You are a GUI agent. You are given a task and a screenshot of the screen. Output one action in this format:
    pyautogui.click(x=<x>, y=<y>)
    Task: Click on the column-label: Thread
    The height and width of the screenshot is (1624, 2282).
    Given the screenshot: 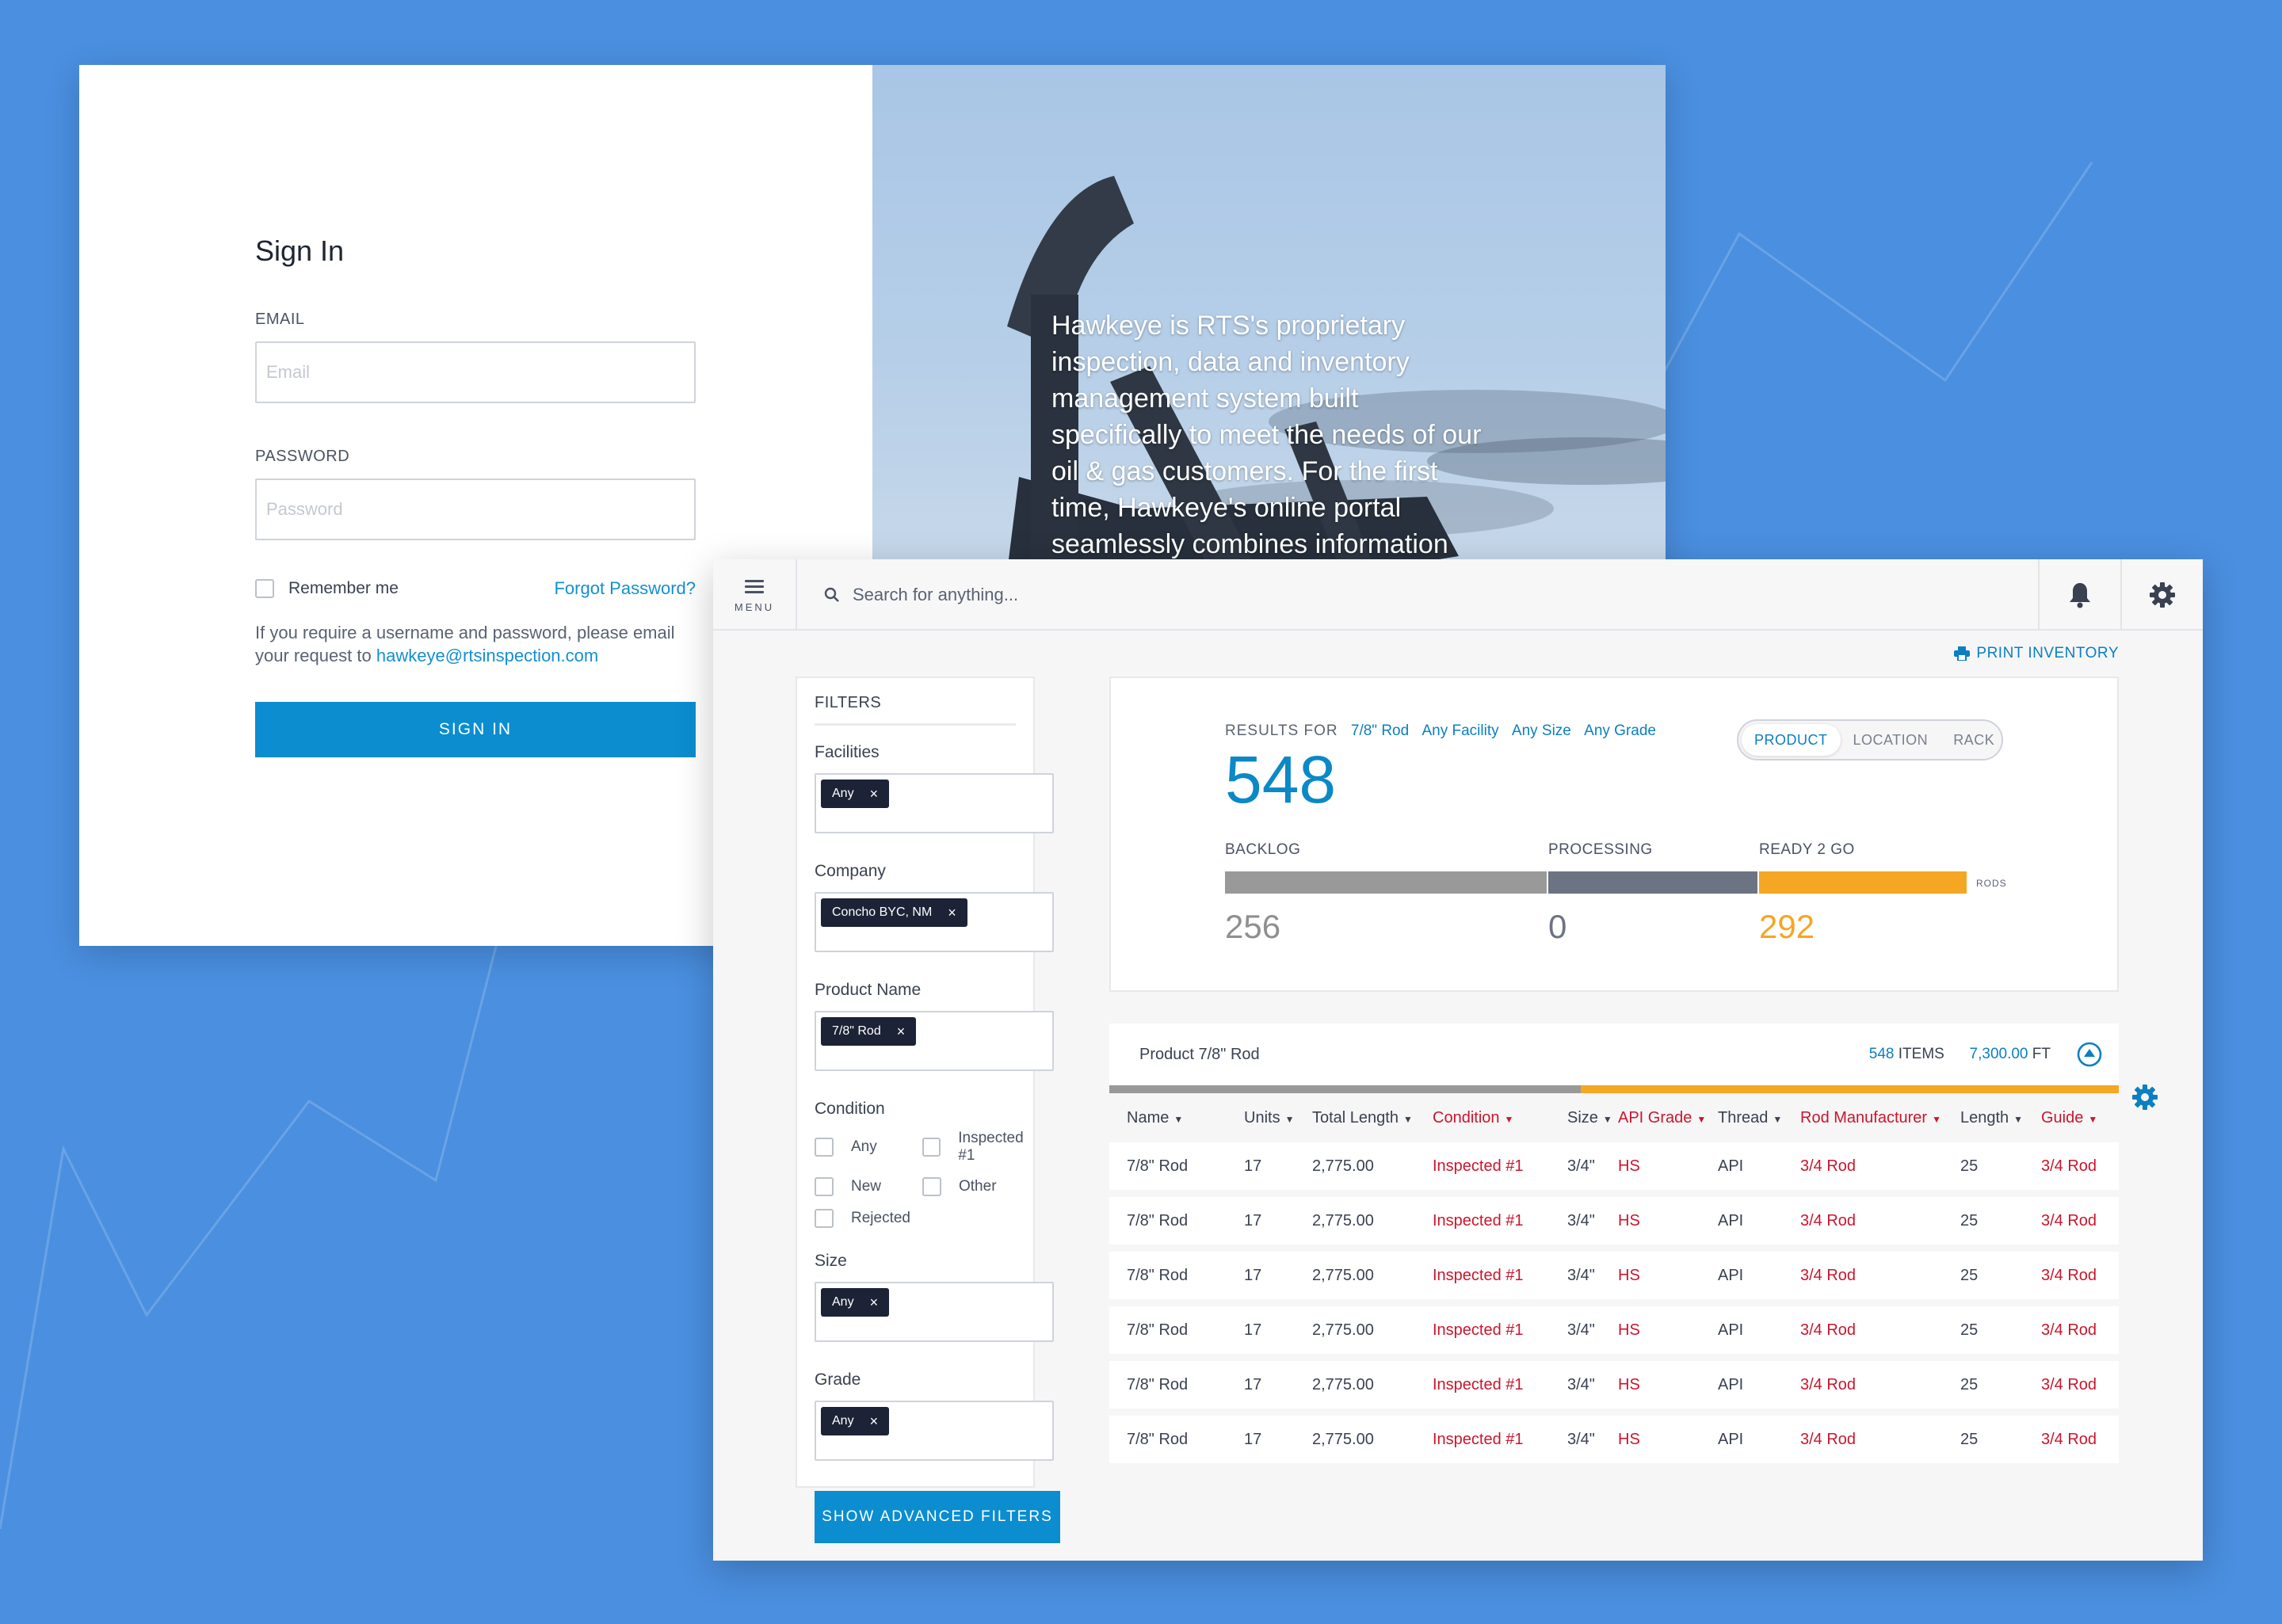 What is the action you would take?
    pyautogui.click(x=1743, y=1117)
    